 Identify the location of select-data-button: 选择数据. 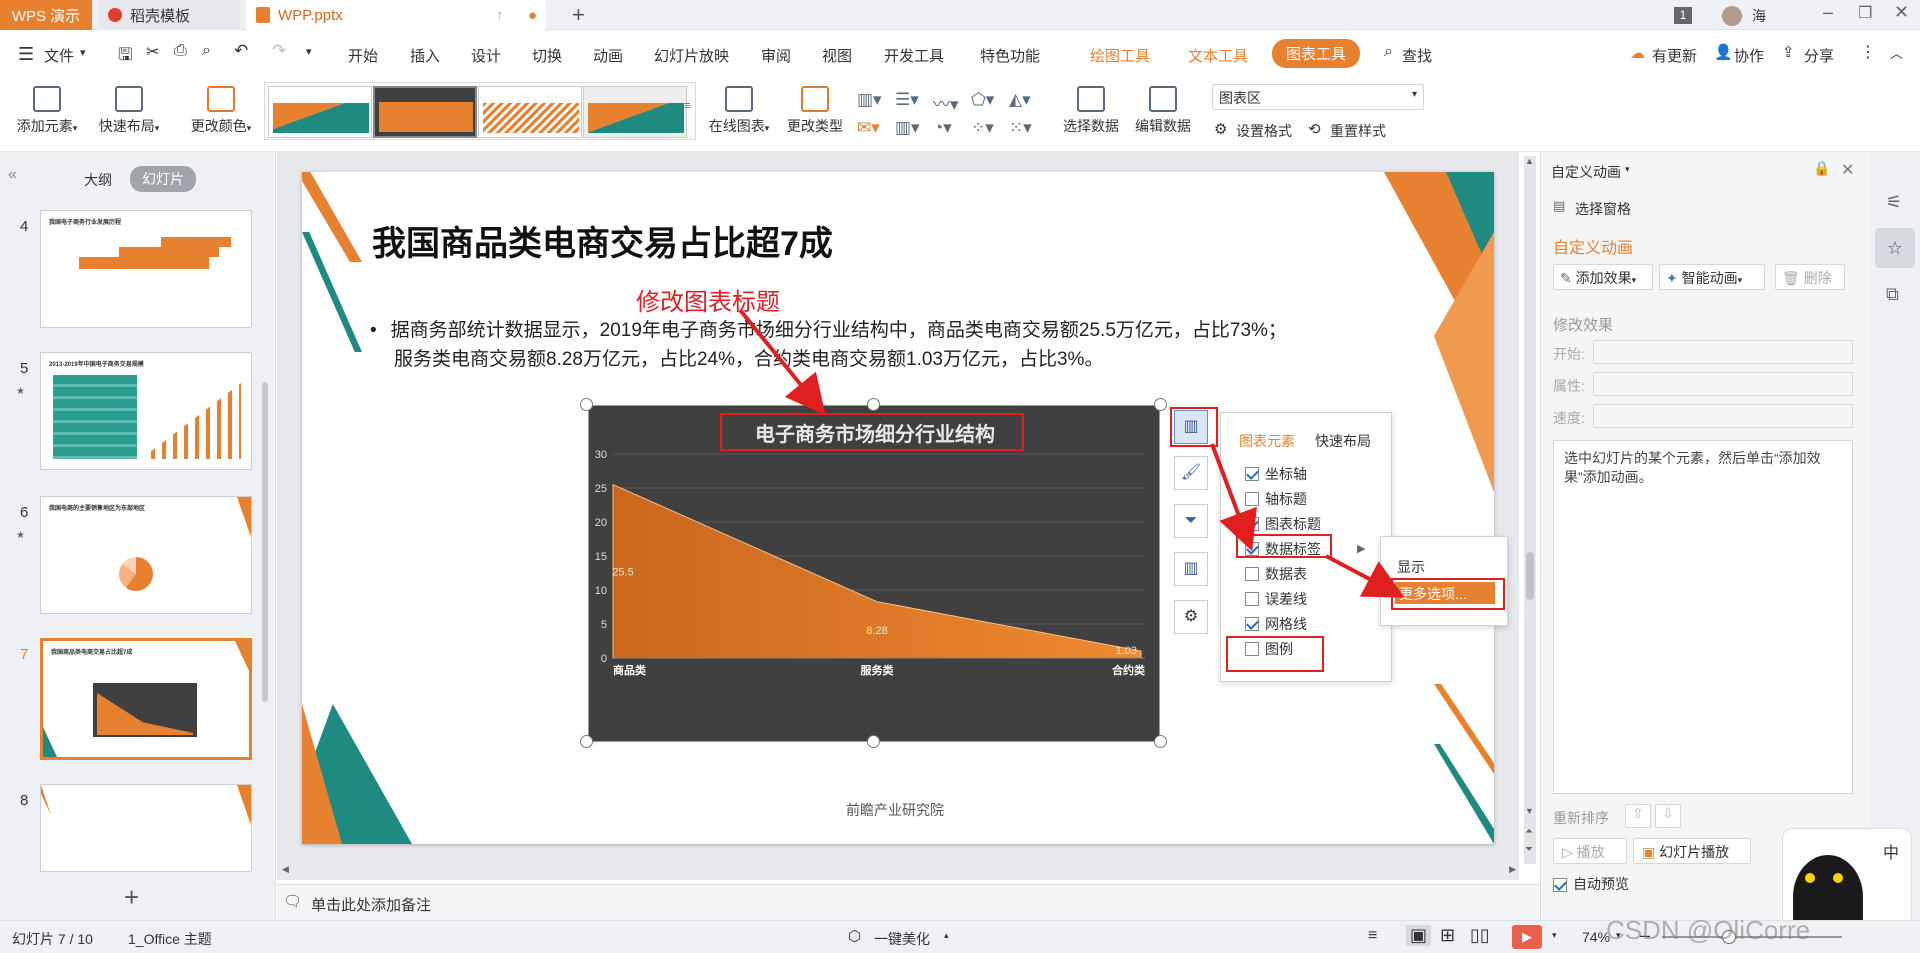
(1091, 111).